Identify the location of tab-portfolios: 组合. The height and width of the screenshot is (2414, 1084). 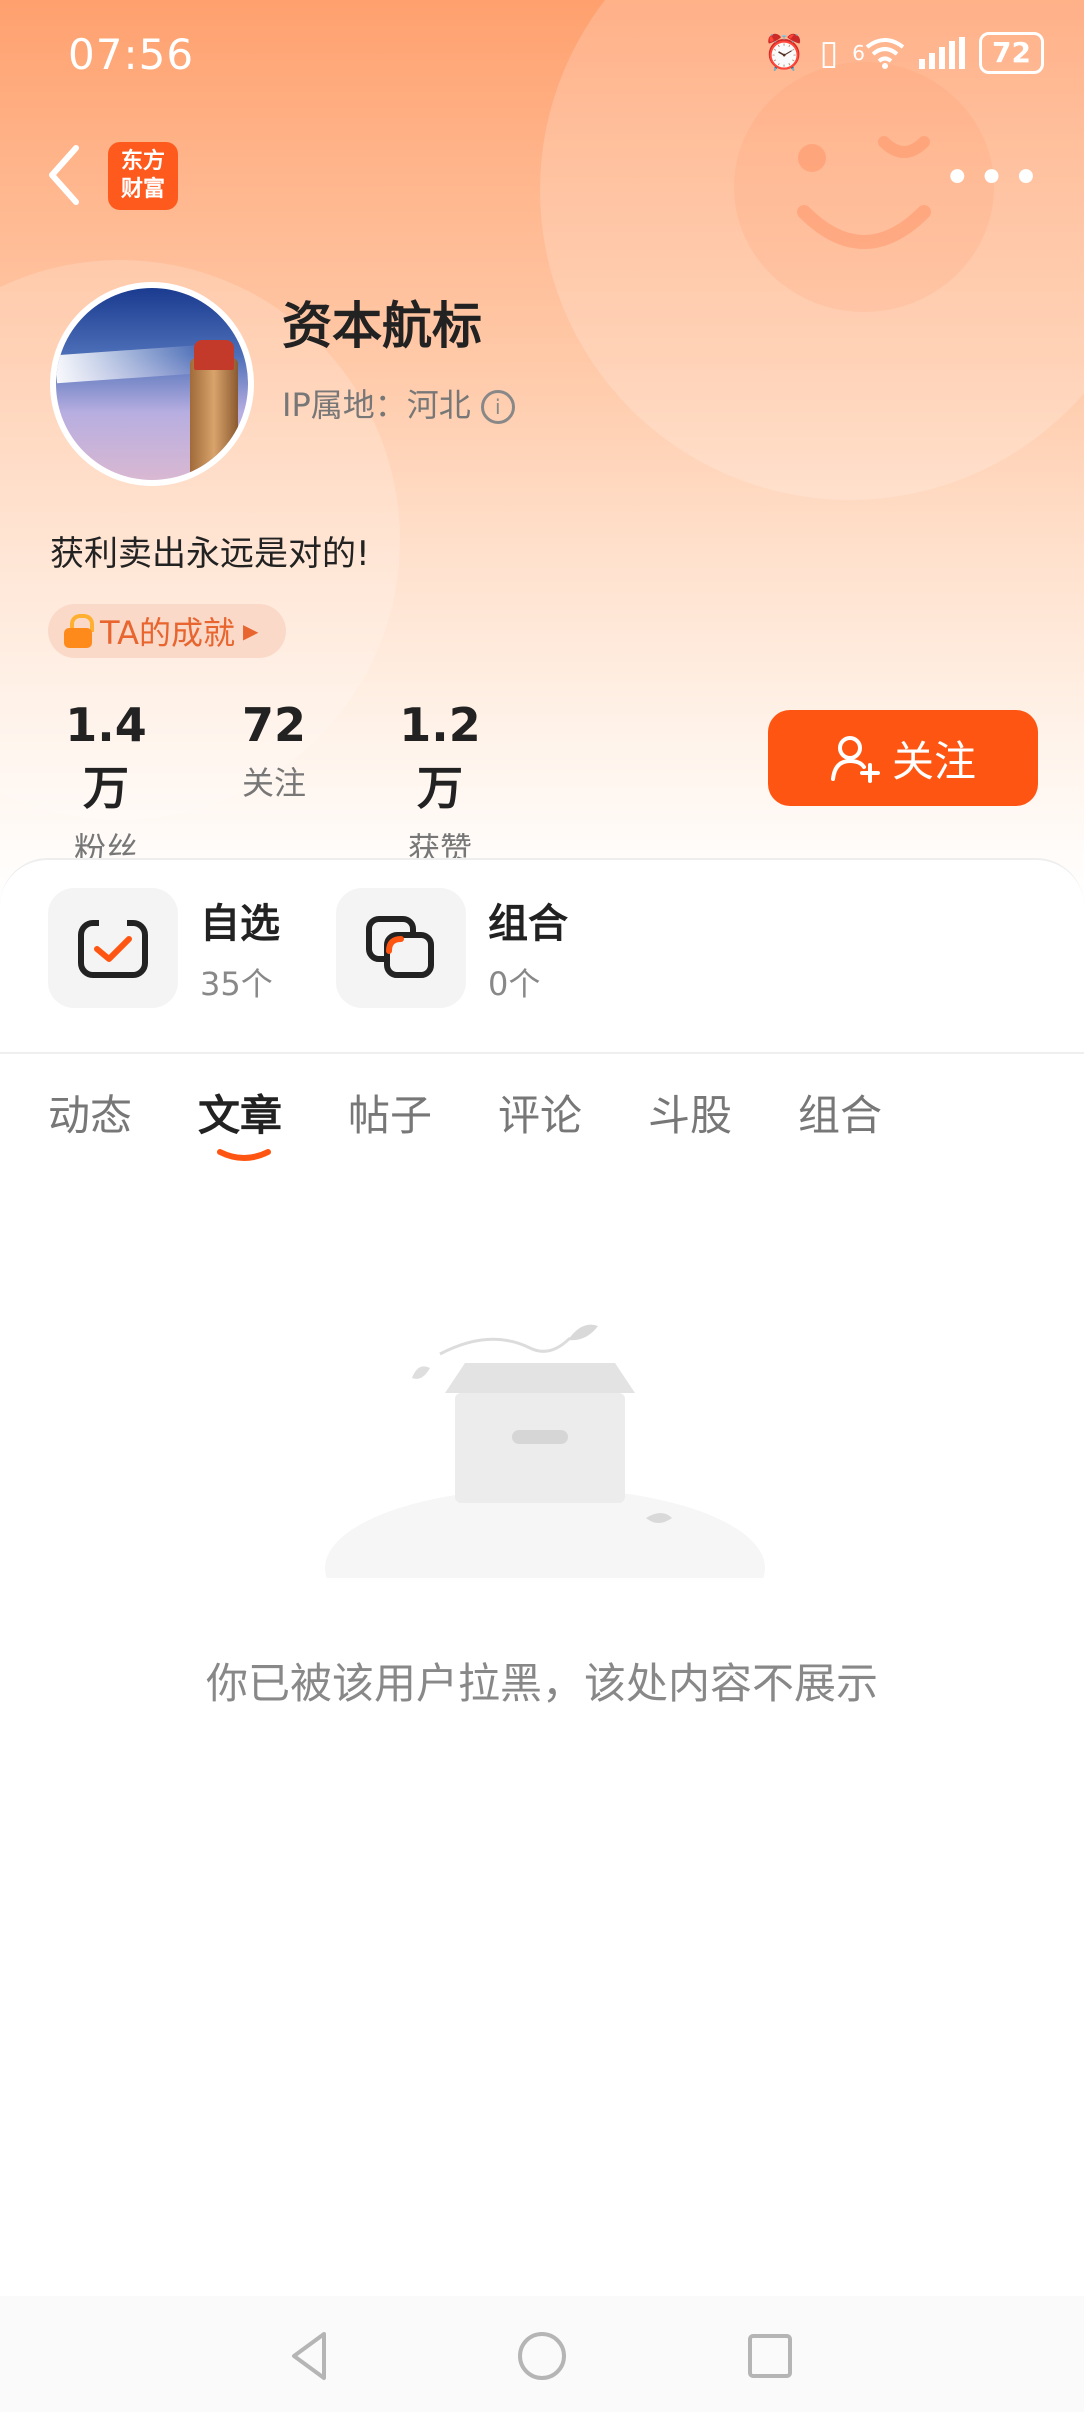
(840, 1112).